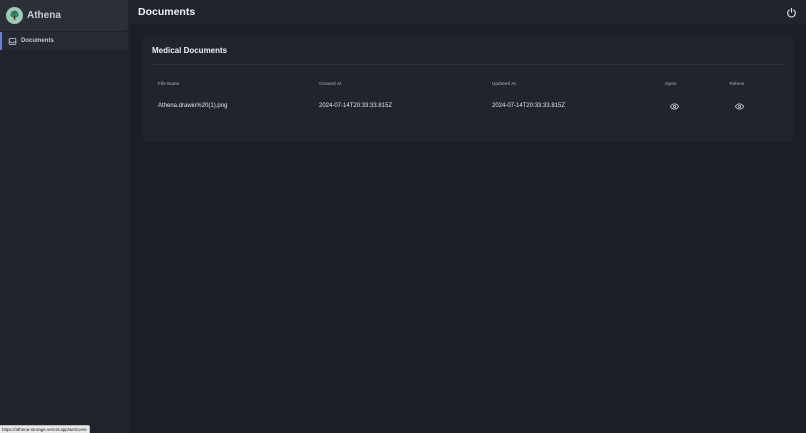 This screenshot has width=806, height=433. Describe the element at coordinates (529, 106) in the screenshot. I see `cell-updated-at: 2024-07-14T20:33:33.815Z` at that location.